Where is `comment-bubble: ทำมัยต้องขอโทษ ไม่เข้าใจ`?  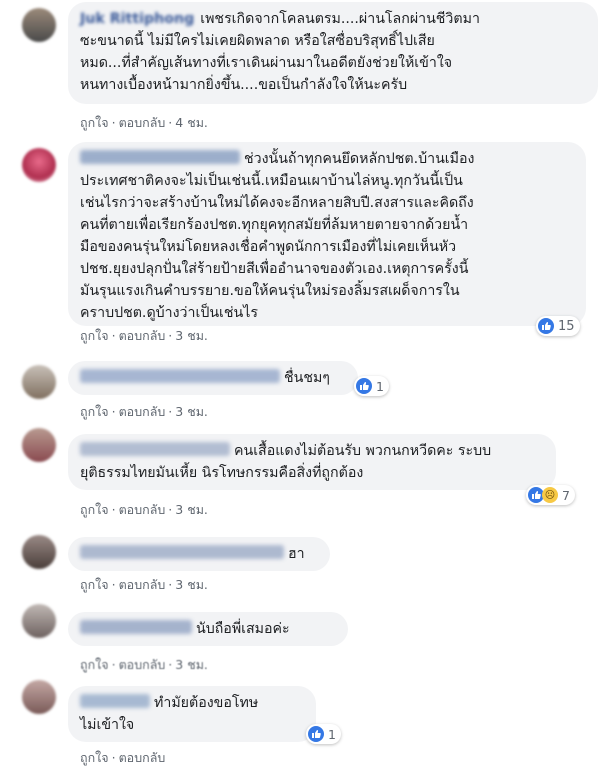
comment-bubble: ทำมัยต้องขอโทษ ไม่เข้าใจ is located at coordinates (192, 714).